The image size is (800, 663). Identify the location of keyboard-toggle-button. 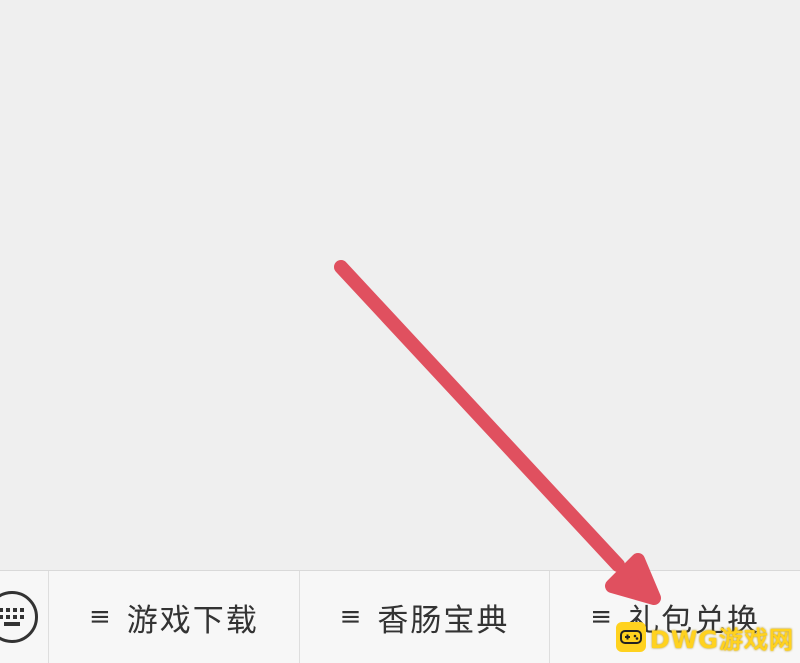
(24, 617).